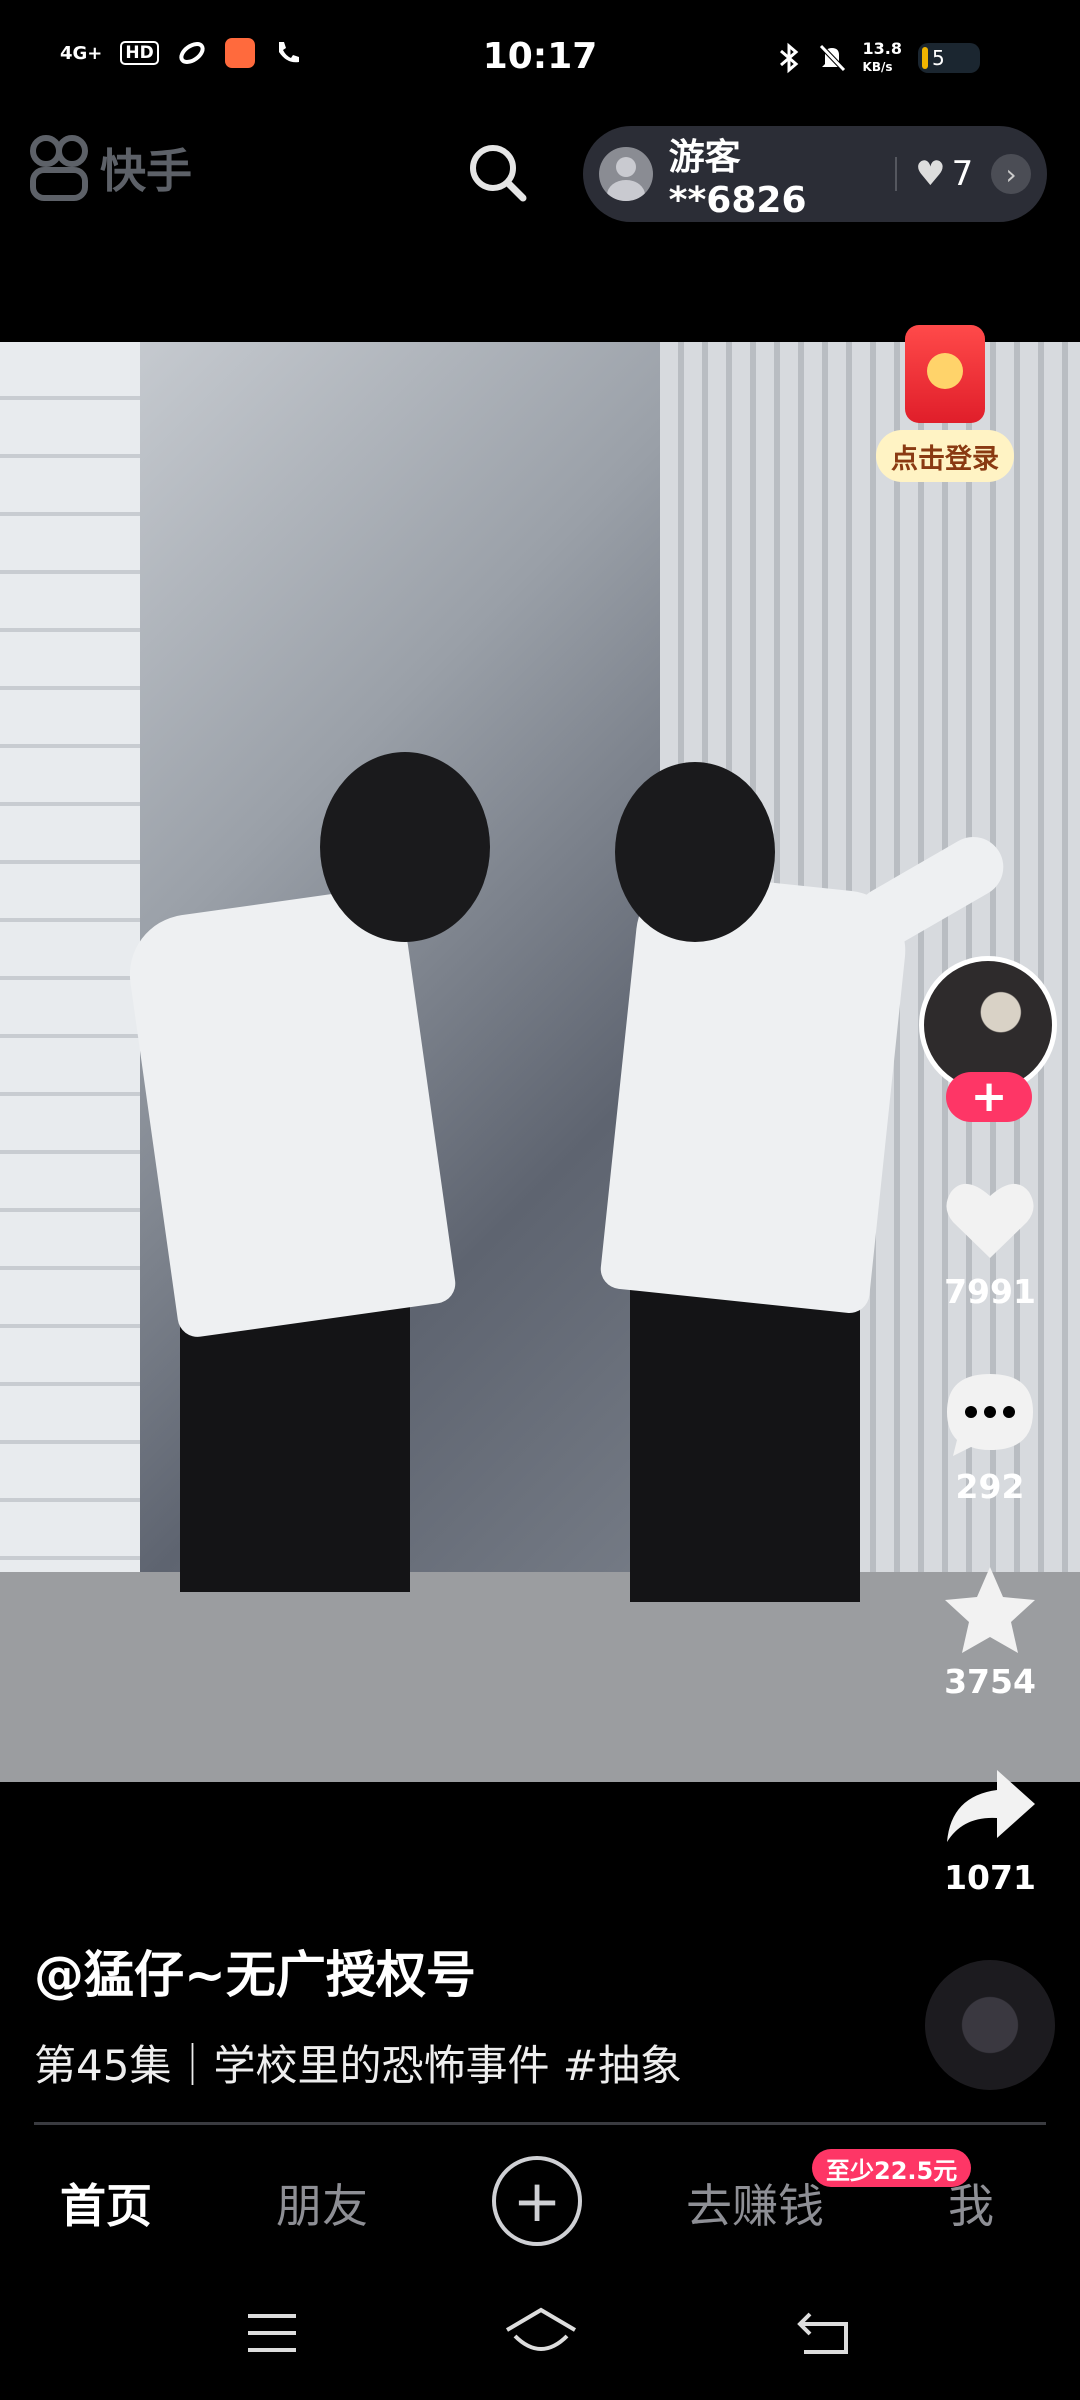  I want to click on person-left-body, so click(290, 1112).